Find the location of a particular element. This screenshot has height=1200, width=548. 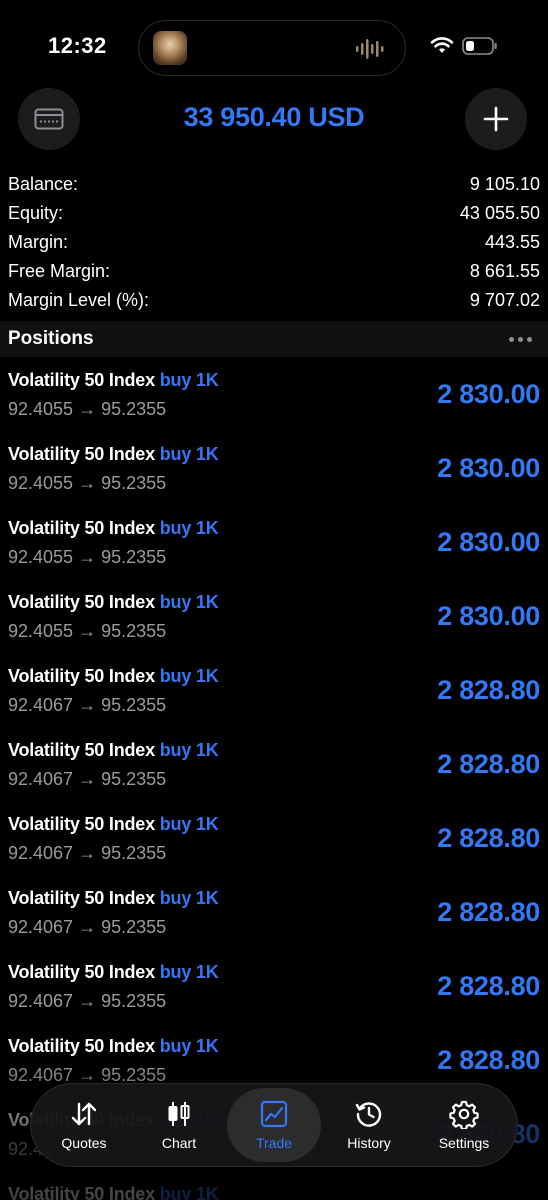

tab-bar: Quotes Chart Trade History Settings is located at coordinates (274, 1125).